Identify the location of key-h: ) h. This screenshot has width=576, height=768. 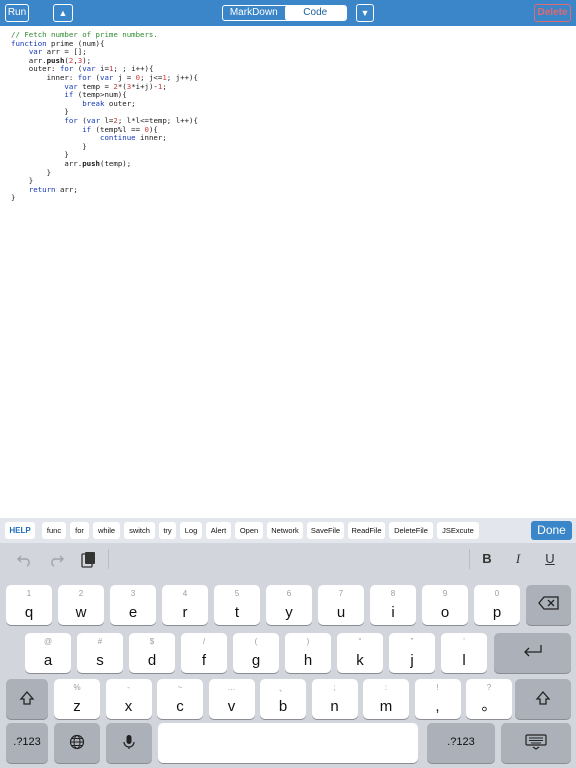
(308, 653).